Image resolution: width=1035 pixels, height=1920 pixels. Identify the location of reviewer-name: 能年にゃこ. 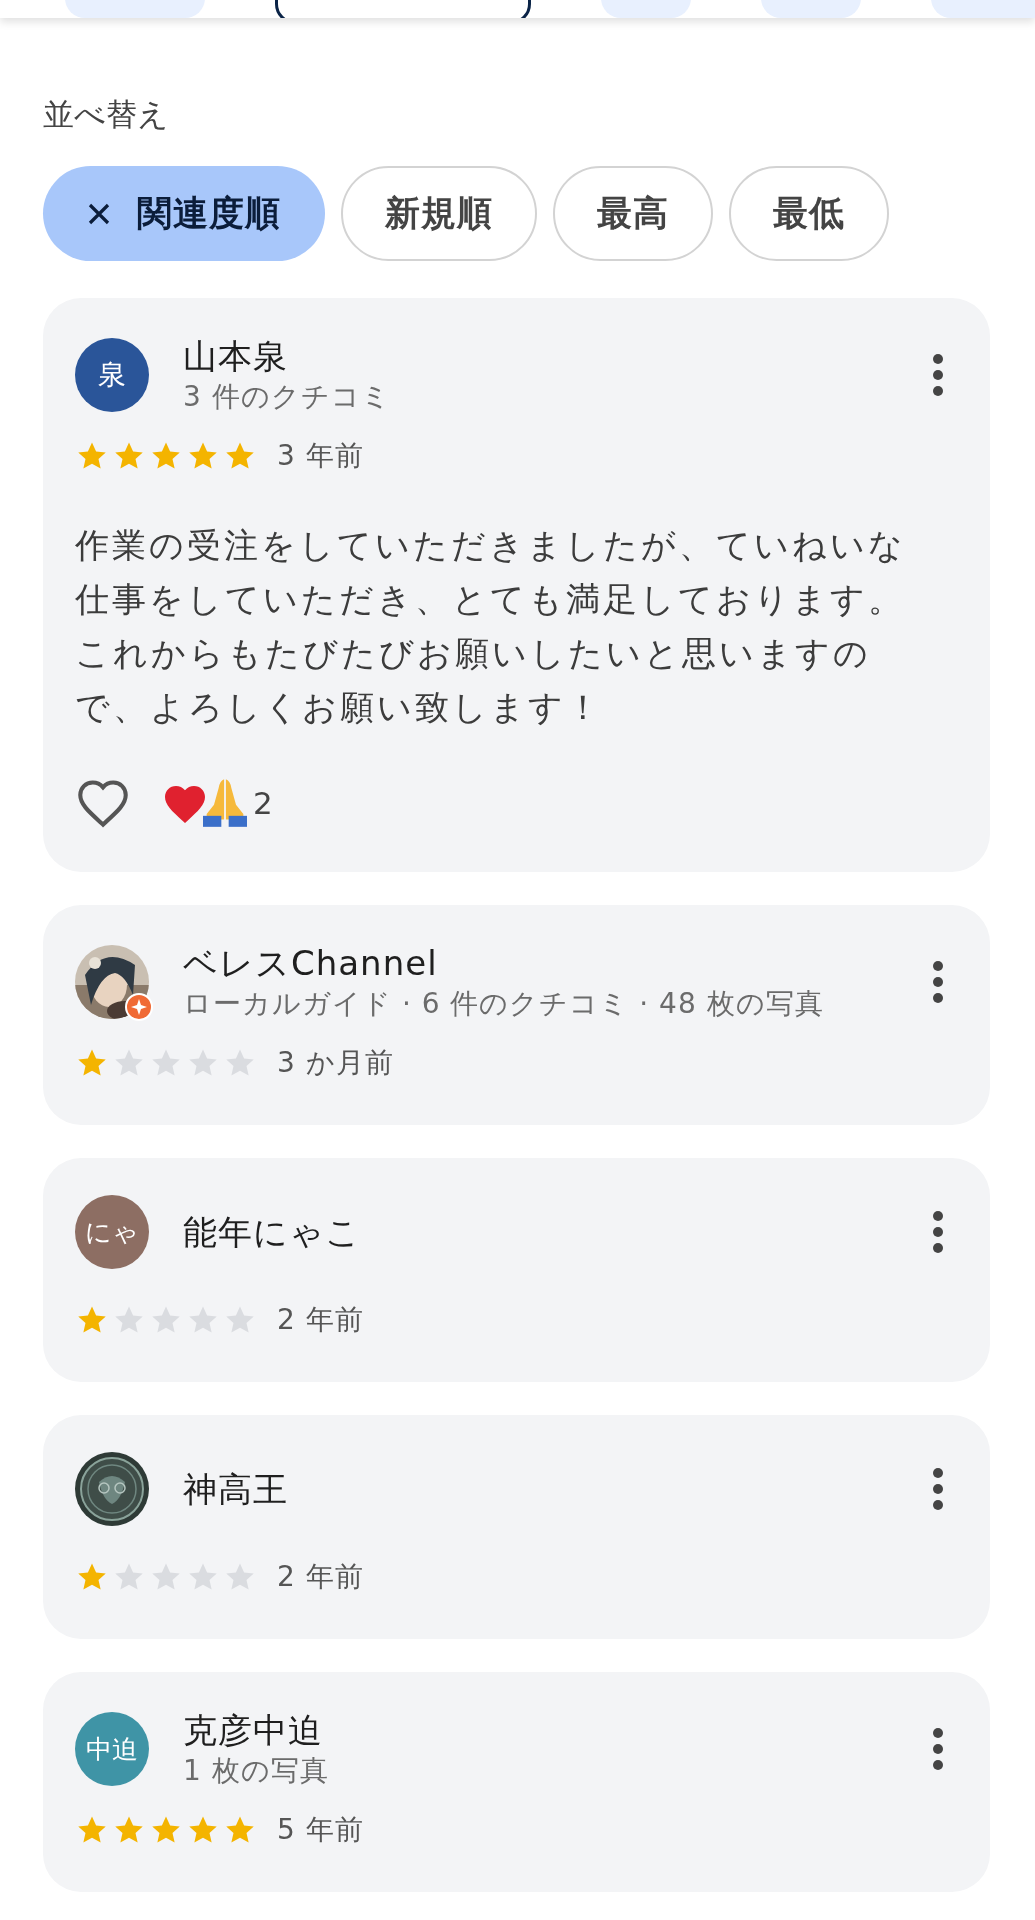
(540, 1232).